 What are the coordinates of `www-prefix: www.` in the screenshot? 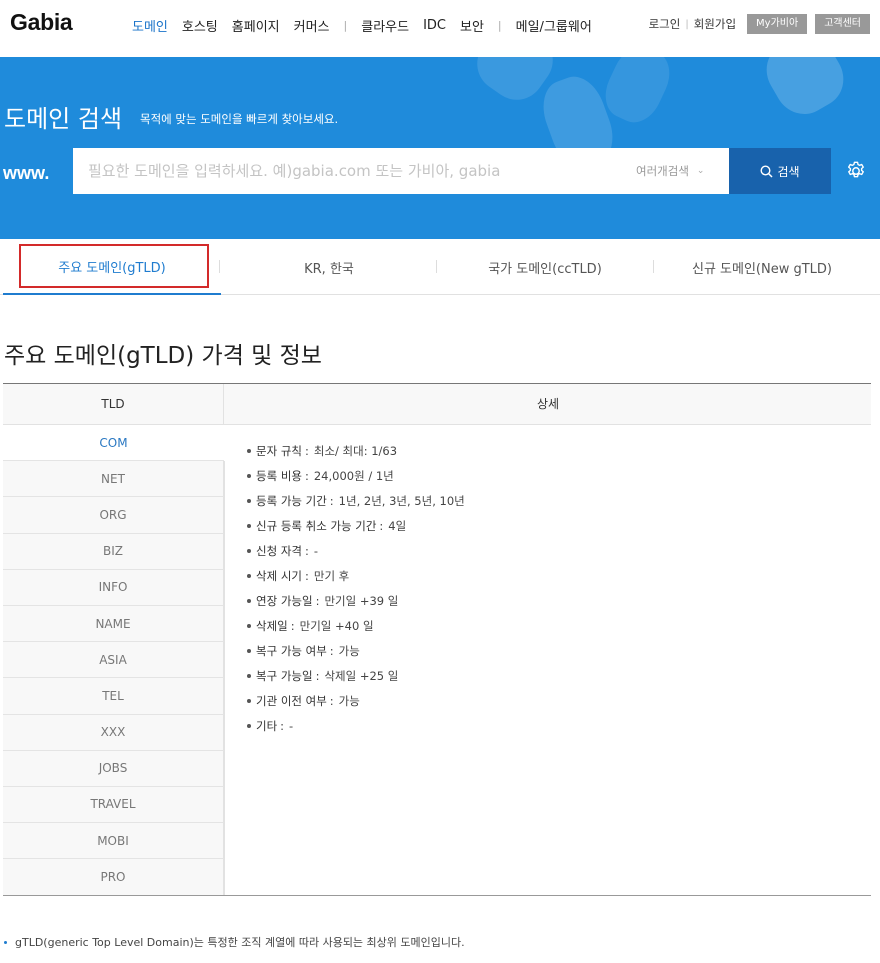 It's located at (26, 173).